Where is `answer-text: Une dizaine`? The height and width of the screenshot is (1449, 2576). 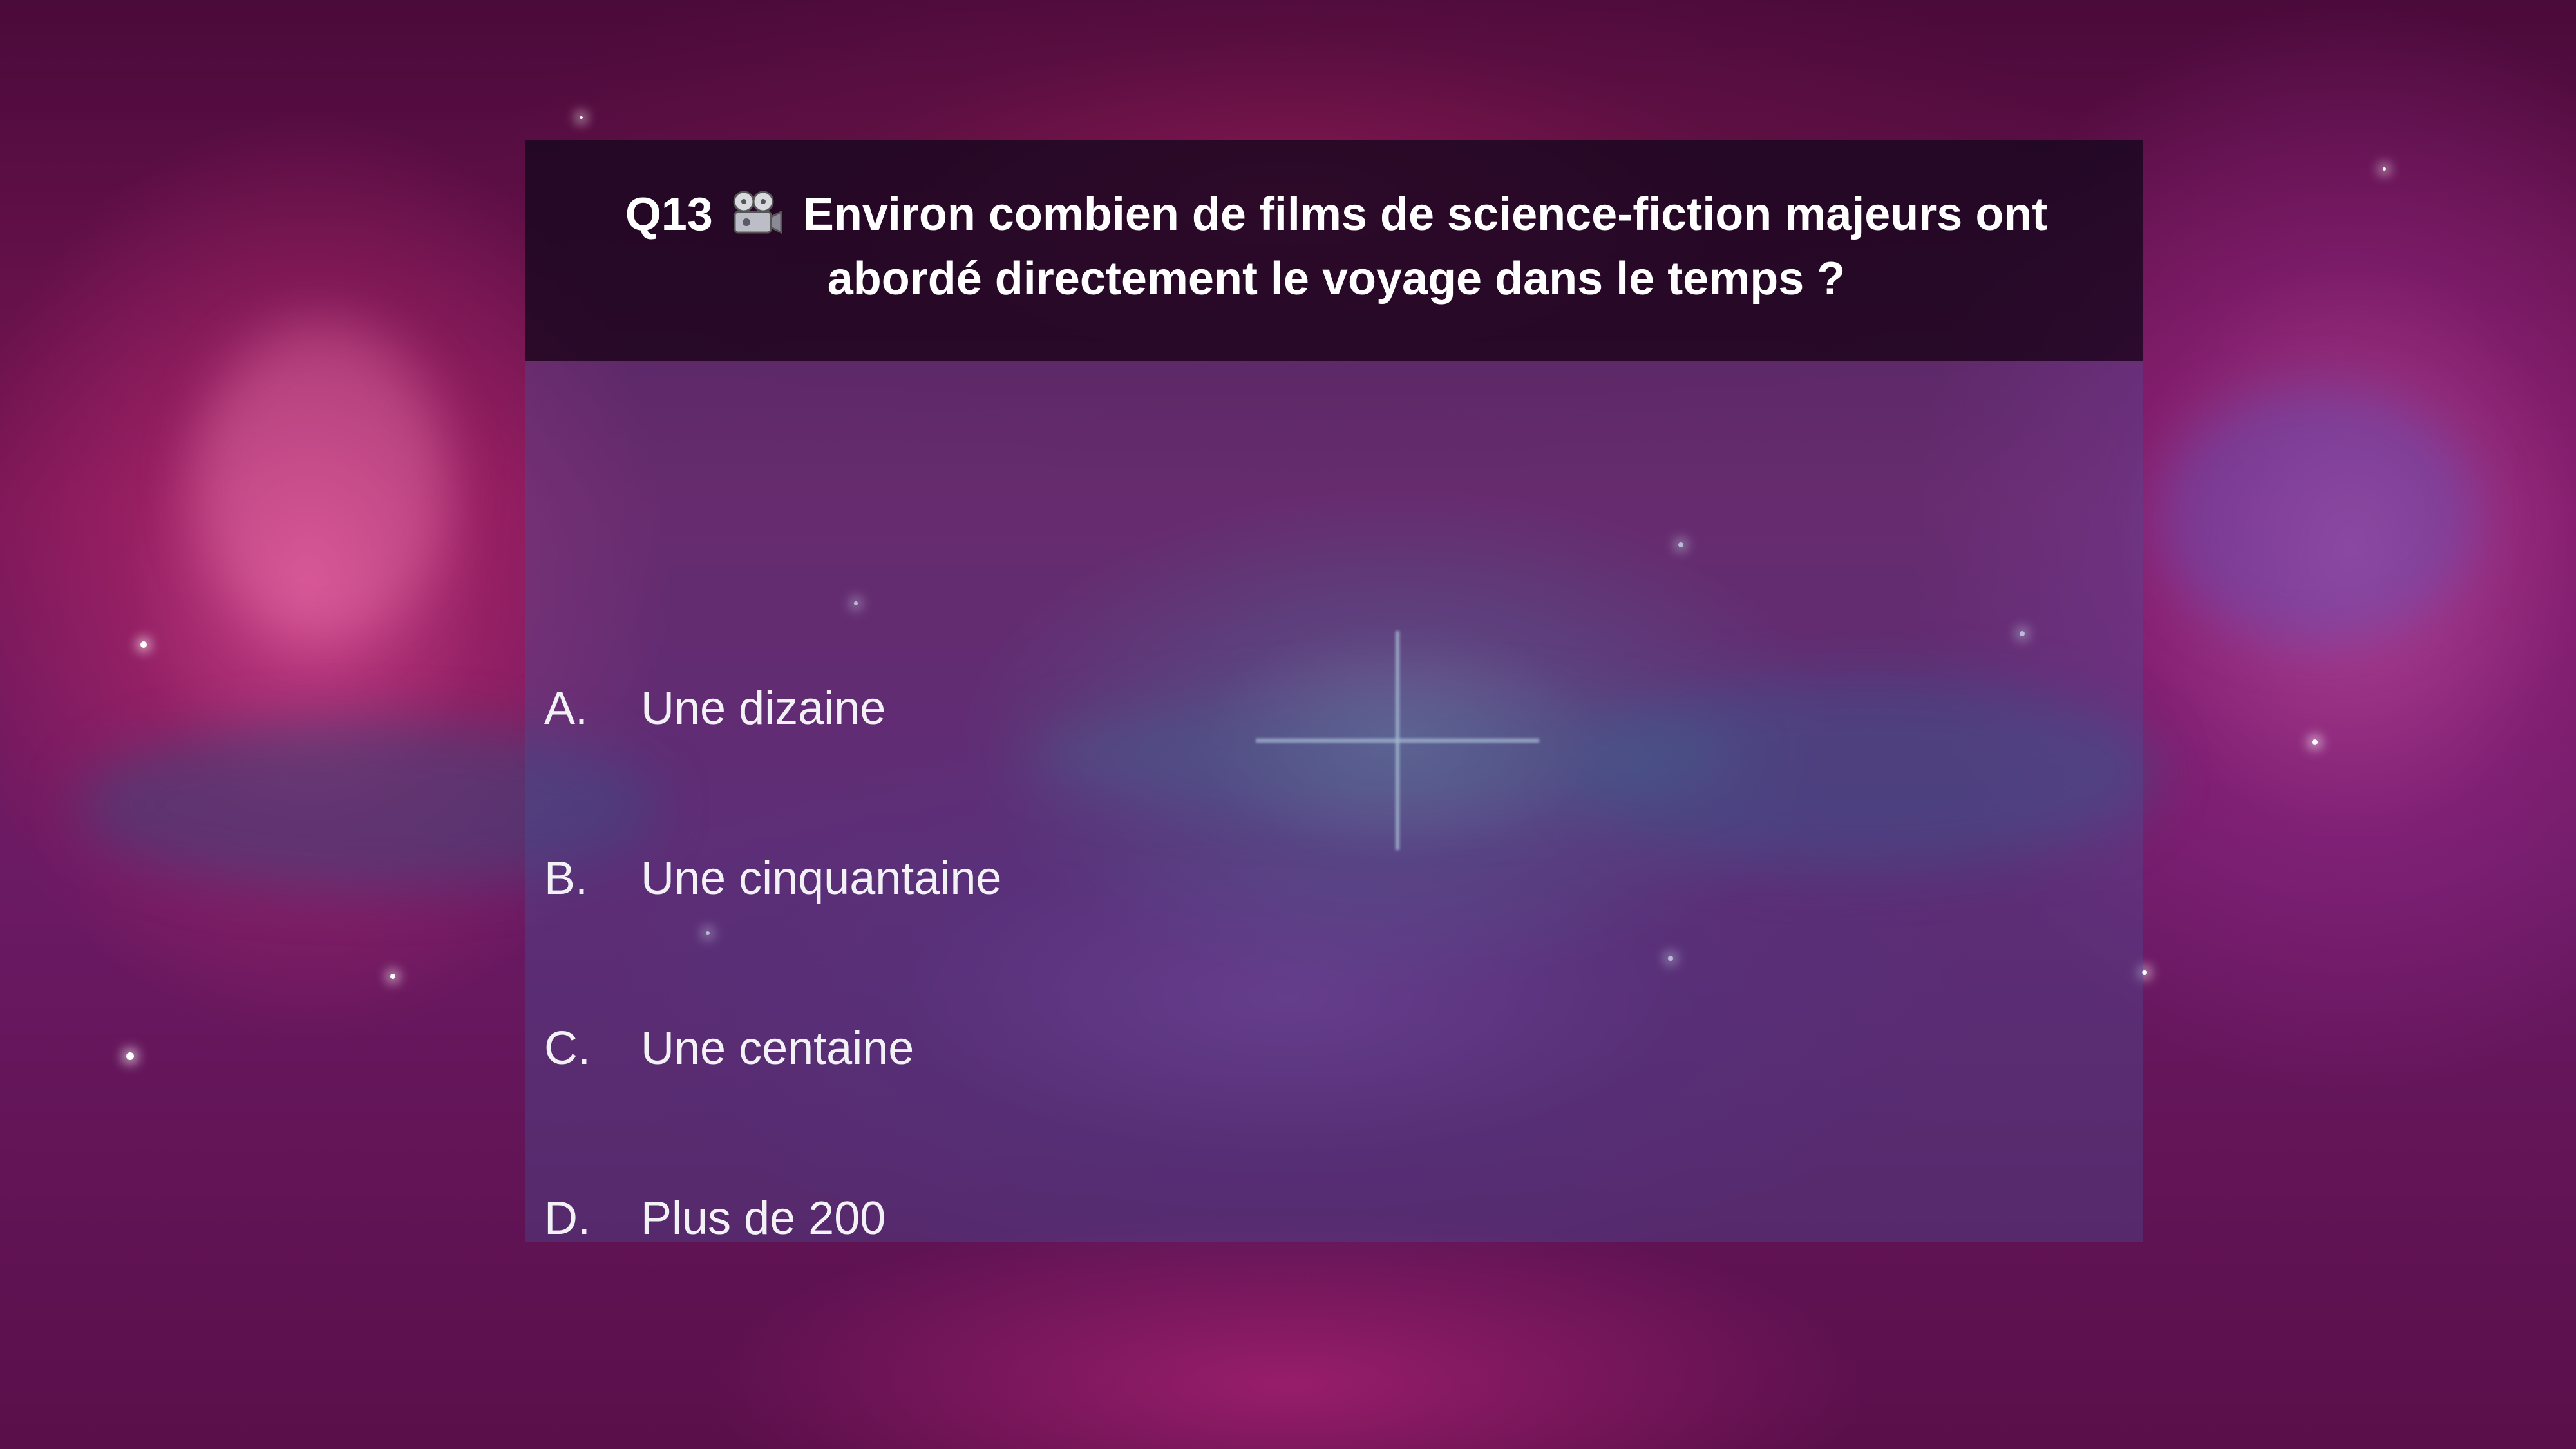 answer-text: Une dizaine is located at coordinates (763, 709).